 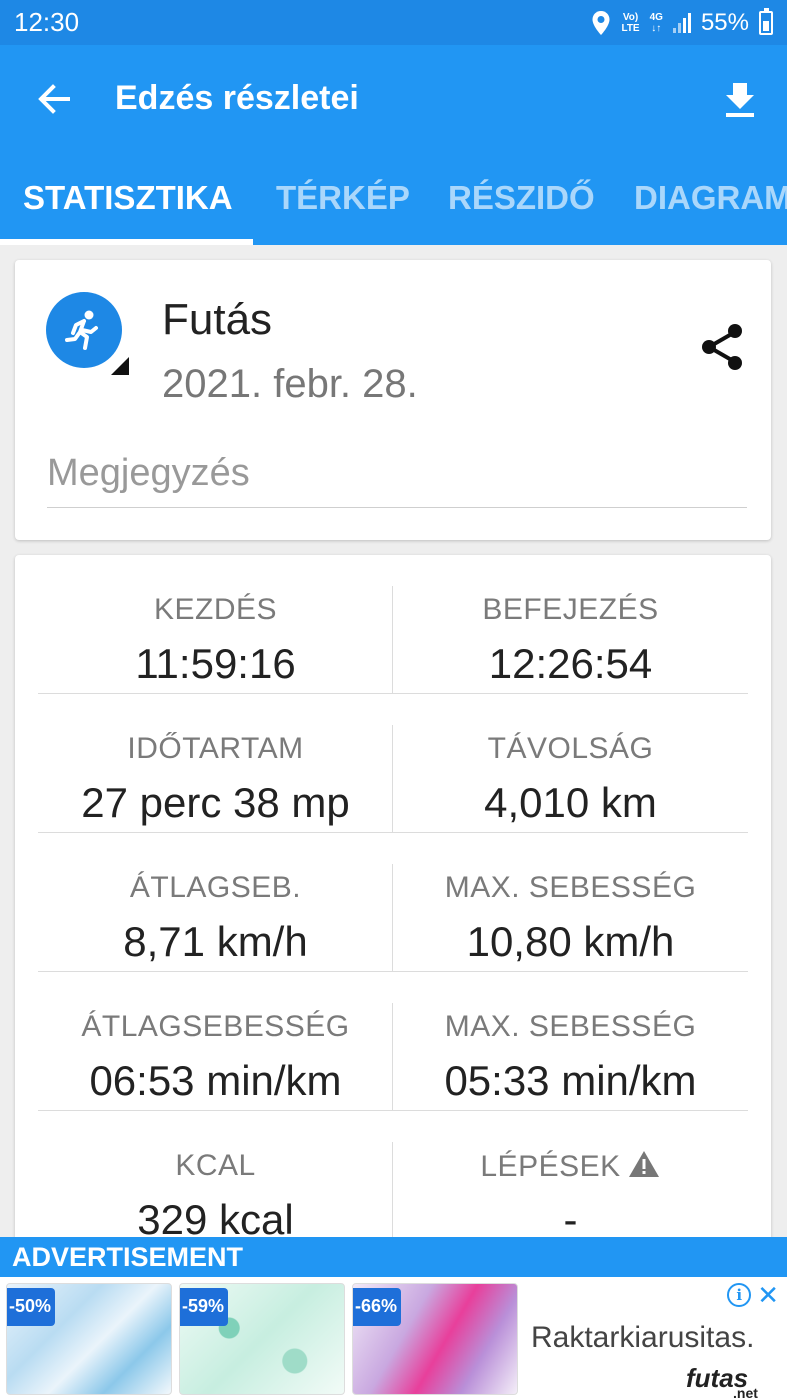 What do you see at coordinates (81, 330) in the screenshot?
I see `running-icon` at bounding box center [81, 330].